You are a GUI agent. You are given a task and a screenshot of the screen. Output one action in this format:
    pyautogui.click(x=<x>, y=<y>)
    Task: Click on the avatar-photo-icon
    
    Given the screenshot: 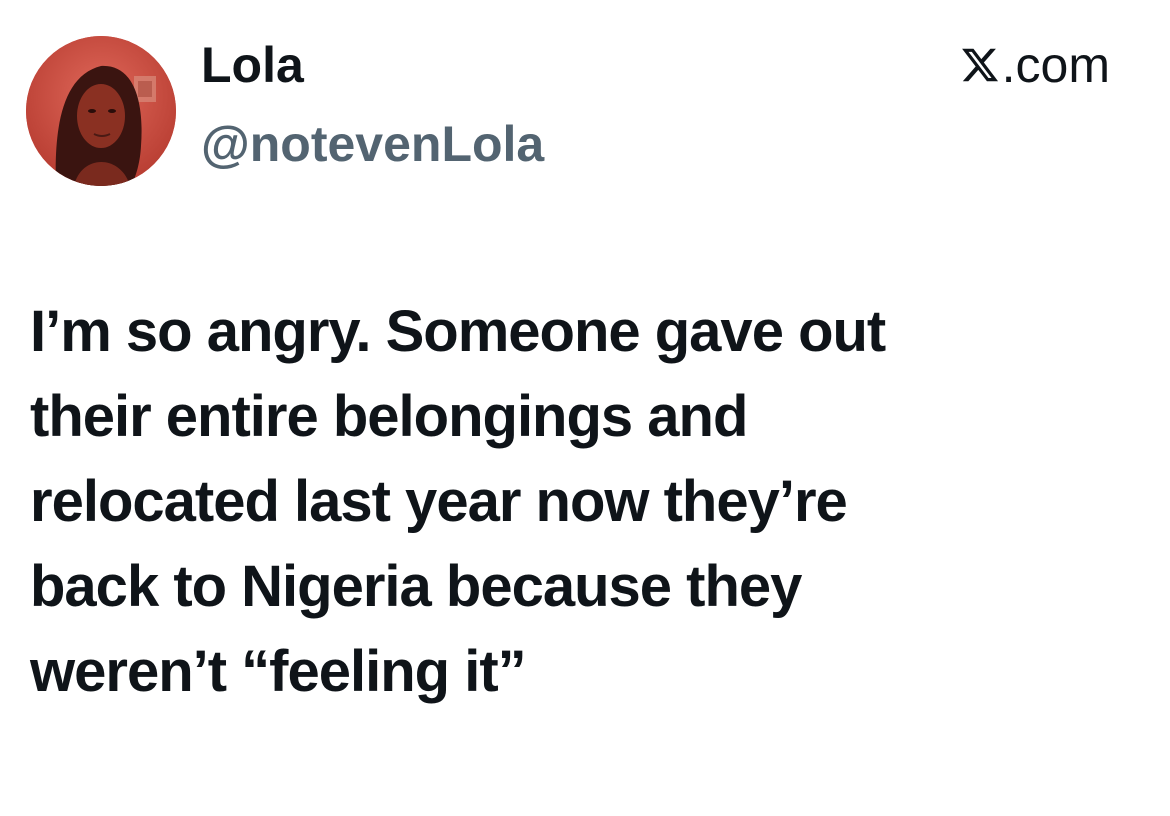 What is the action you would take?
    pyautogui.click(x=101, y=111)
    